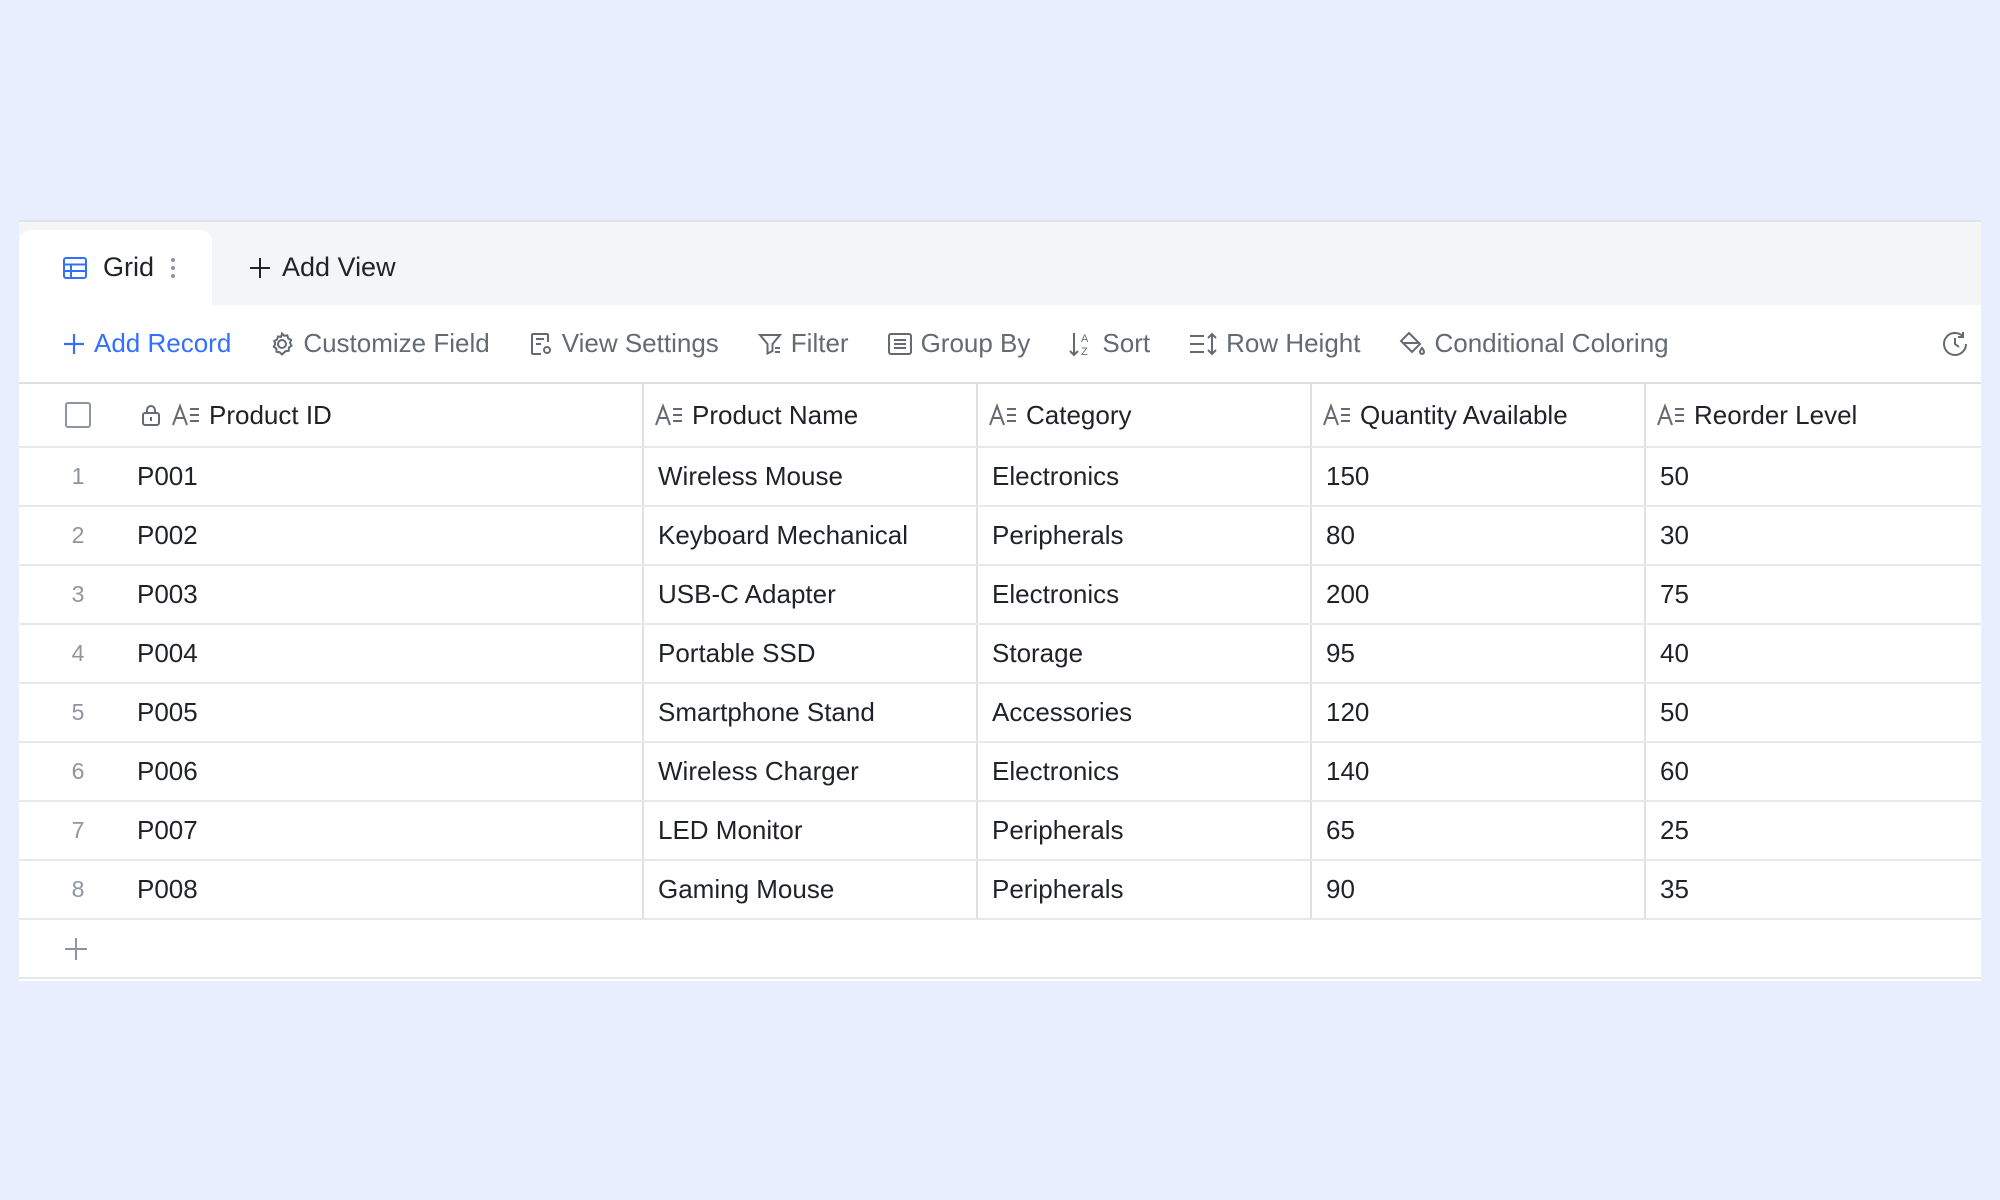 This screenshot has height=1200, width=2000. I want to click on cell-quantity-available-value: 95, so click(1340, 653).